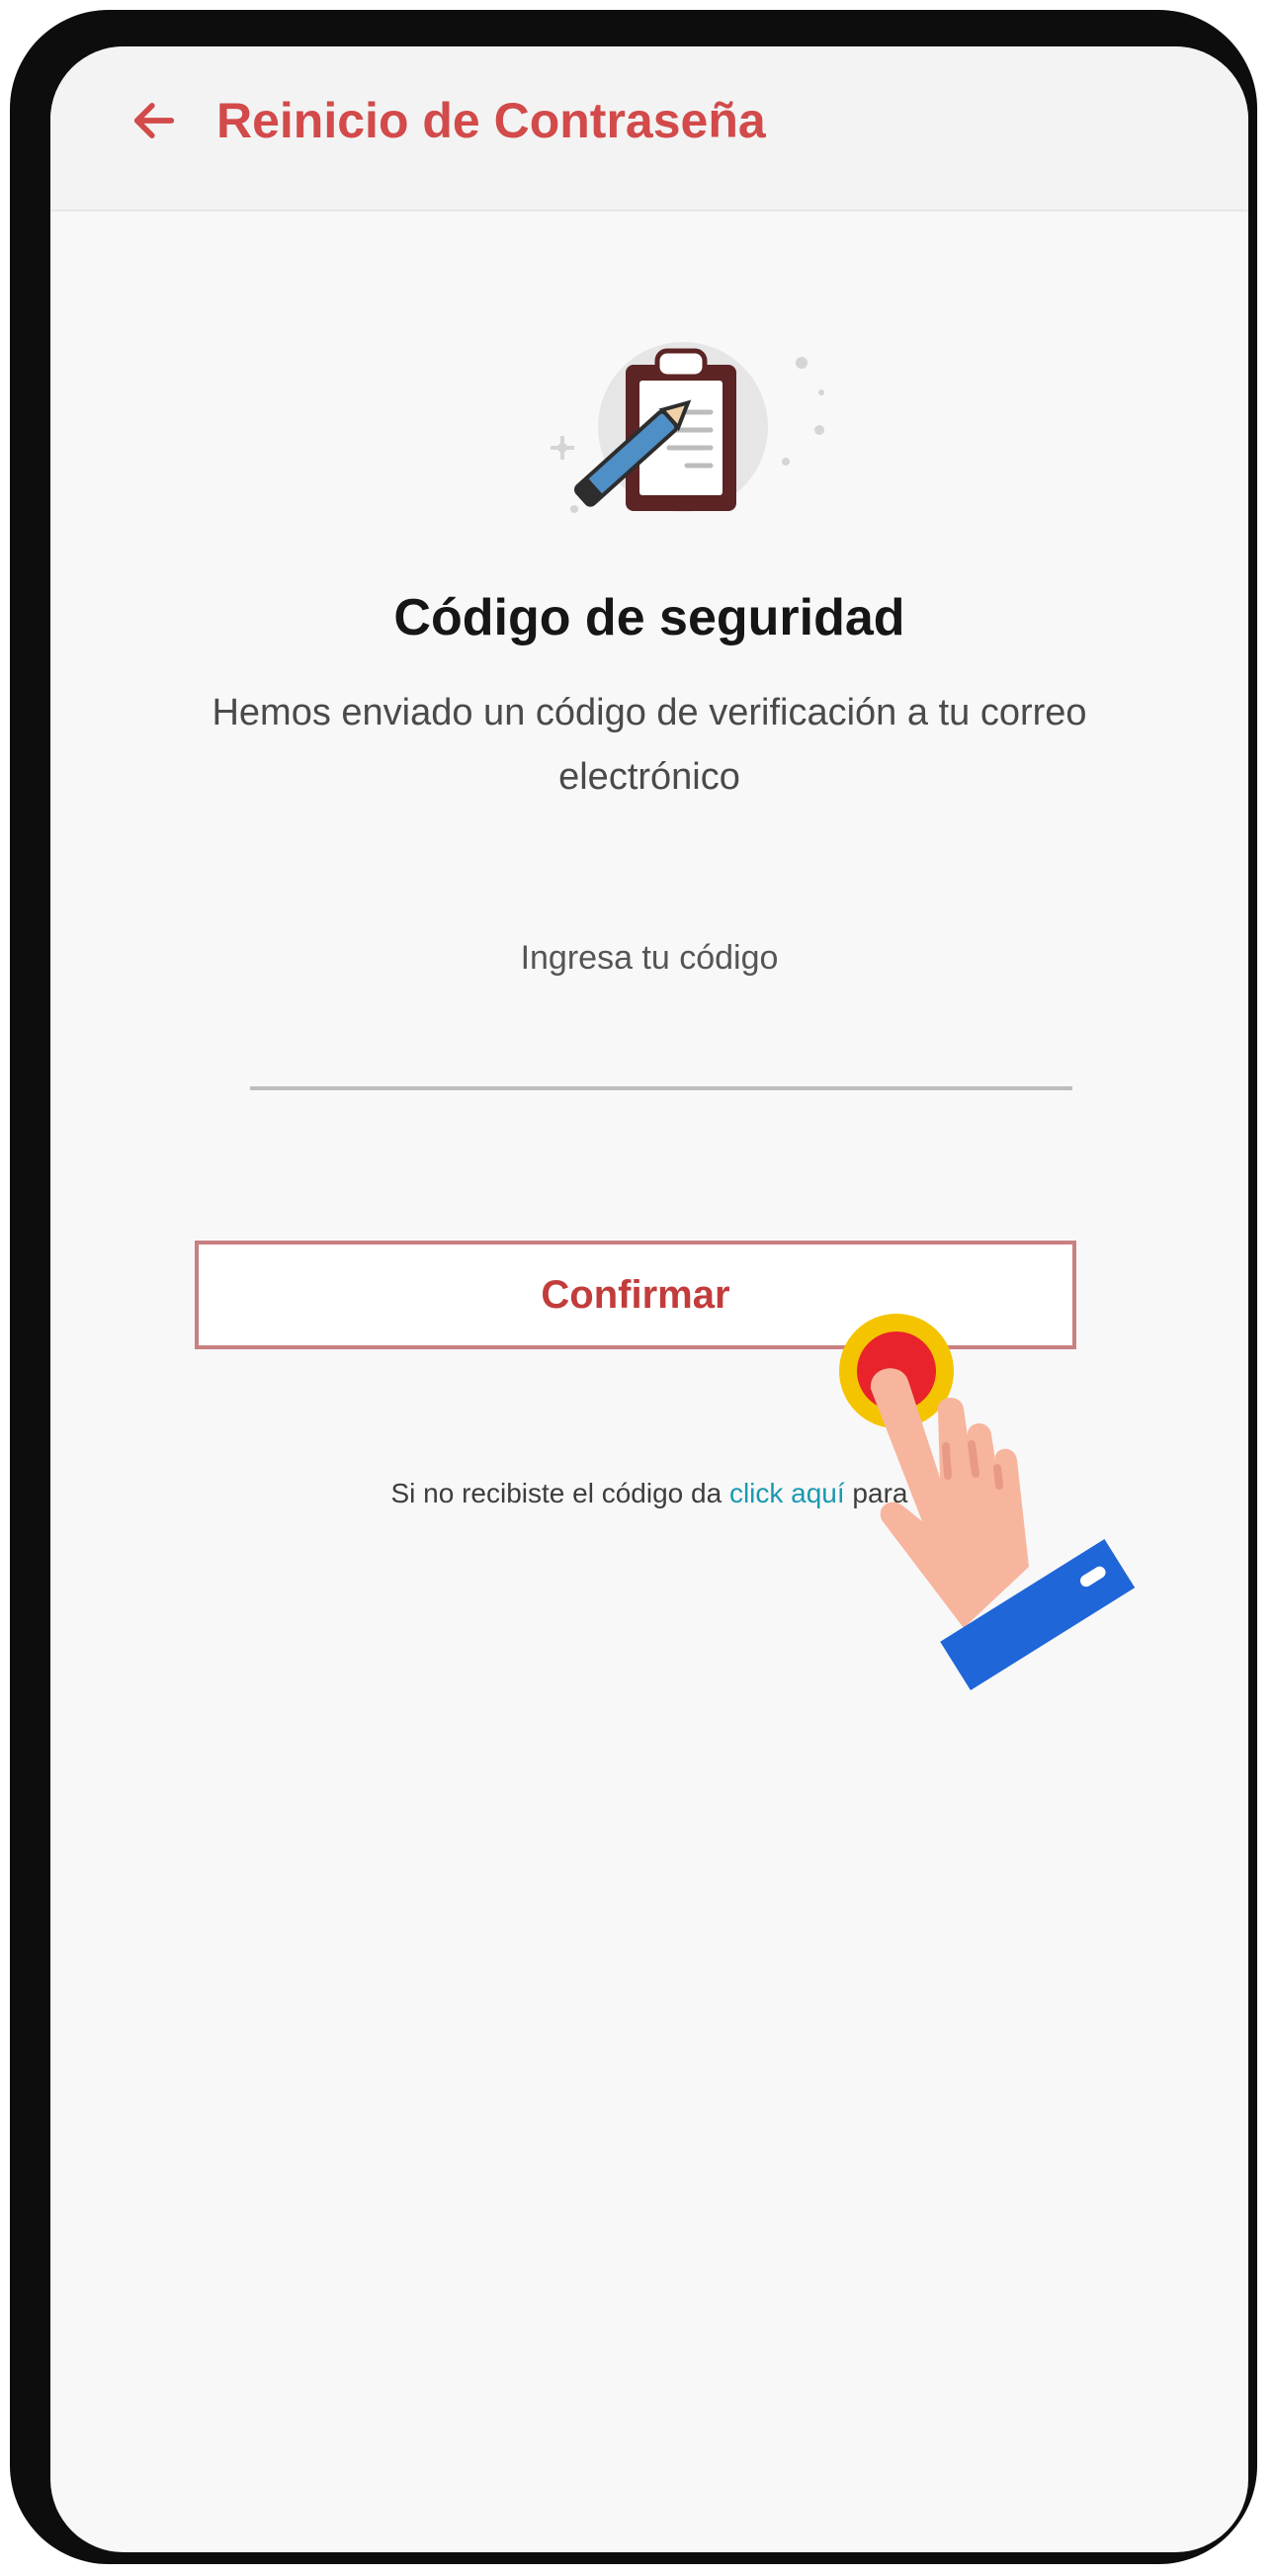  What do you see at coordinates (649, 617) in the screenshot?
I see `security-code-heading: Código de seguridad` at bounding box center [649, 617].